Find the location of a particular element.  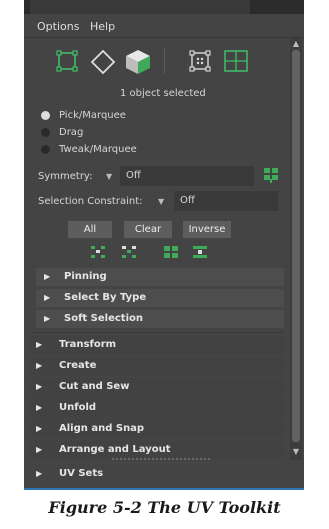

rollout-create: ▶ Create is located at coordinates (157, 366).